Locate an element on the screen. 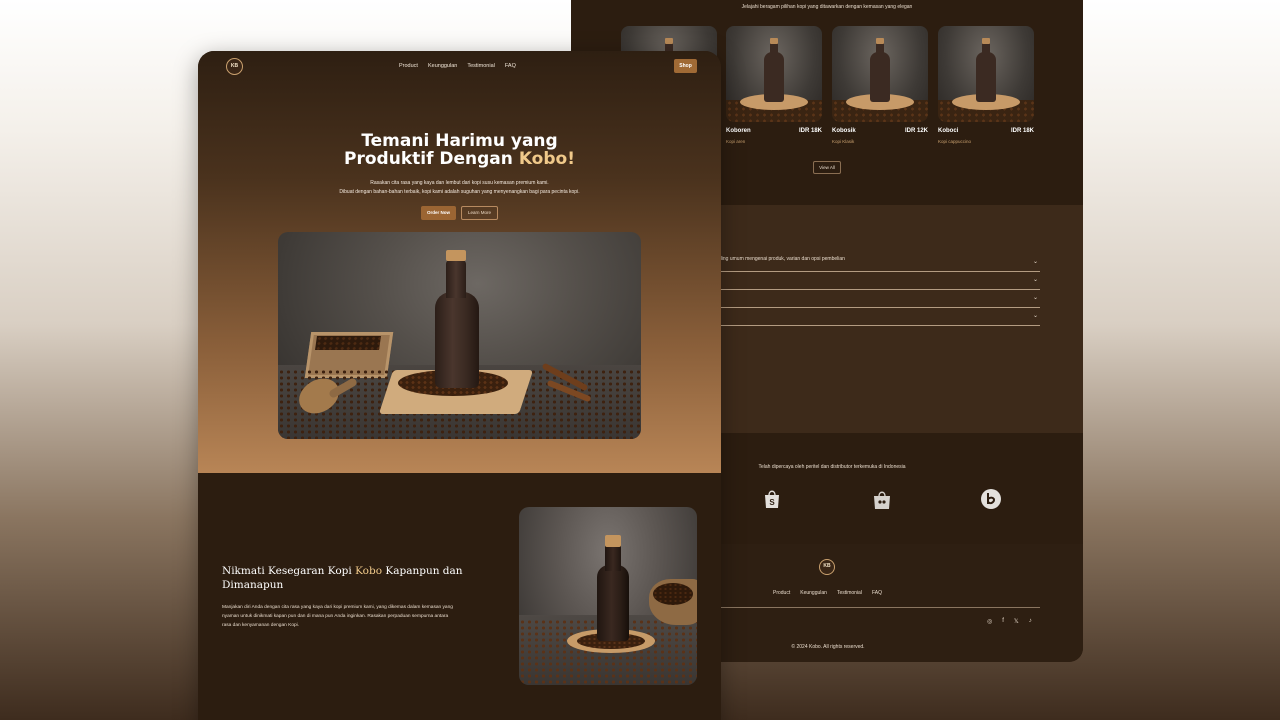  product-card-koboren: Koboren IDR 18K Kopi aren is located at coordinates (774, 85).